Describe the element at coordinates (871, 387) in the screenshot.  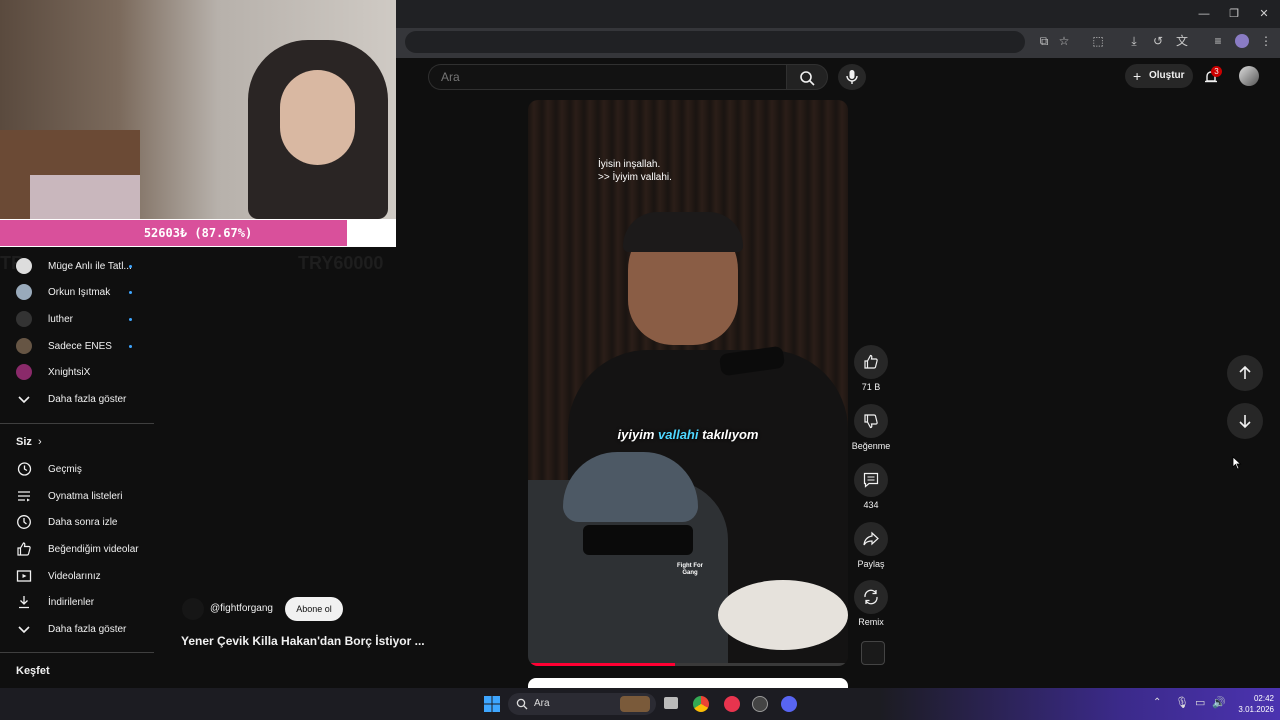
I see `like-count: 71 B` at that location.